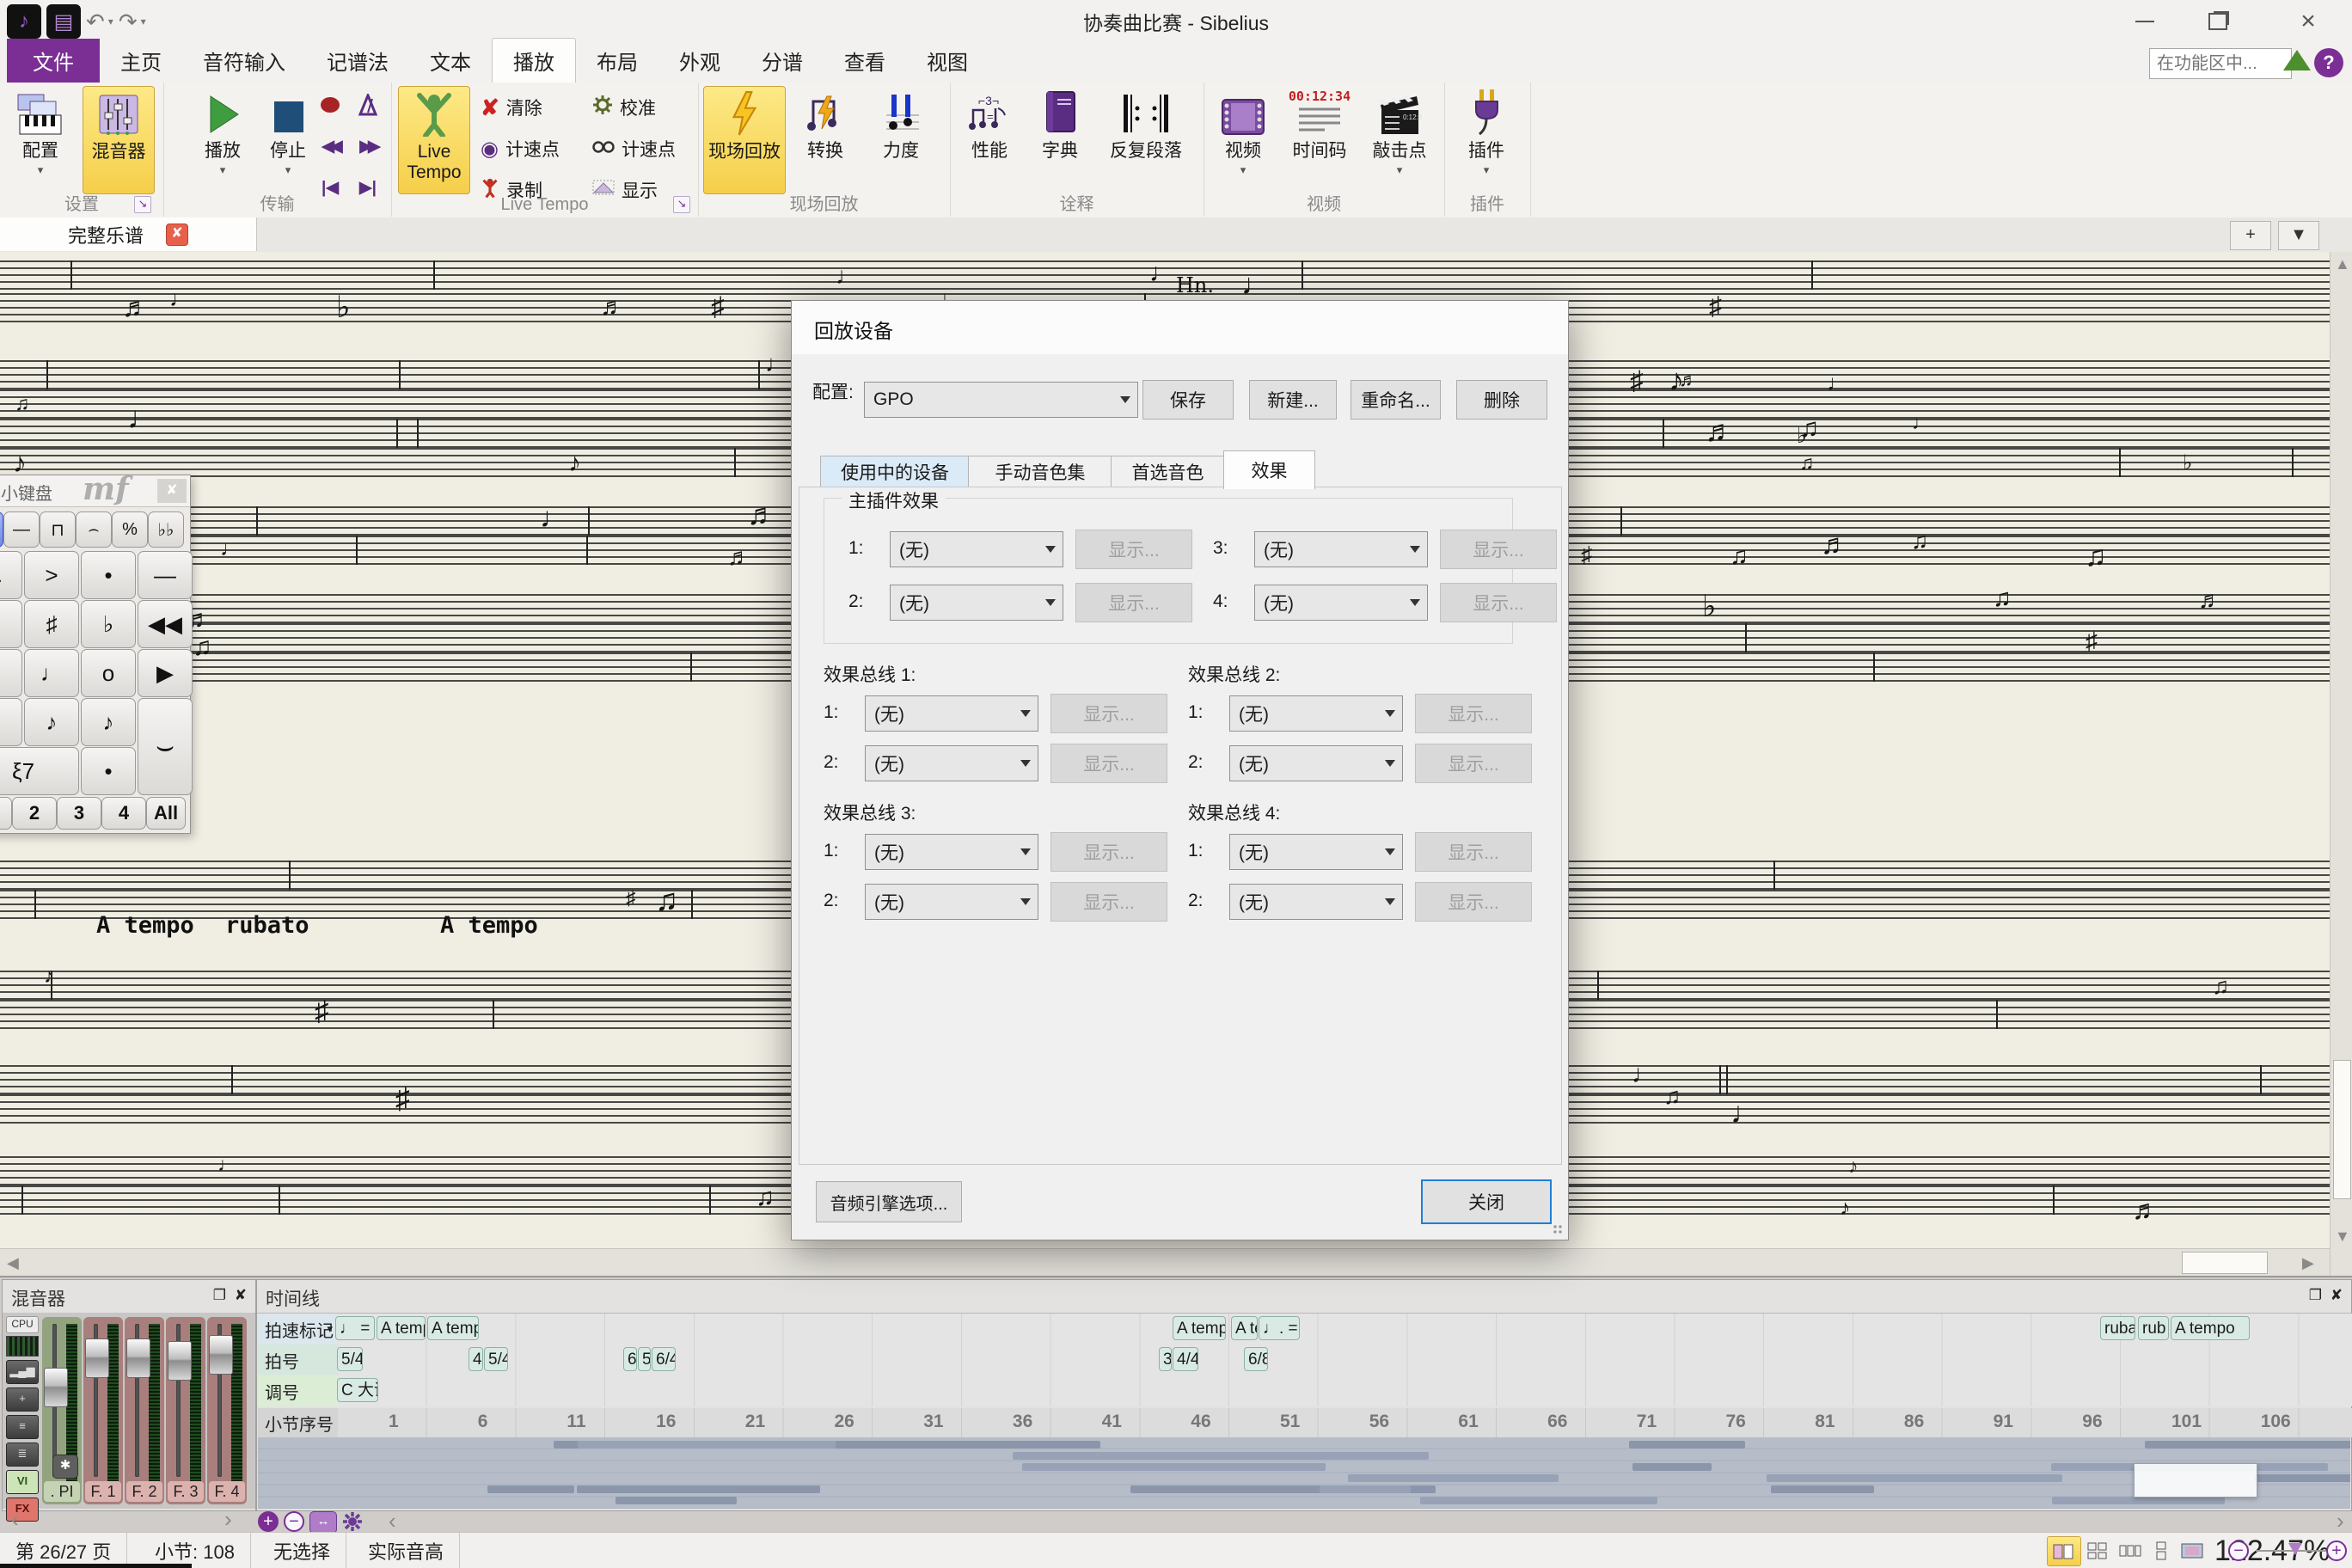 This screenshot has height=1568, width=2352. Describe the element at coordinates (865, 61) in the screenshot. I see `ribbon-tab-查看: 查看` at that location.